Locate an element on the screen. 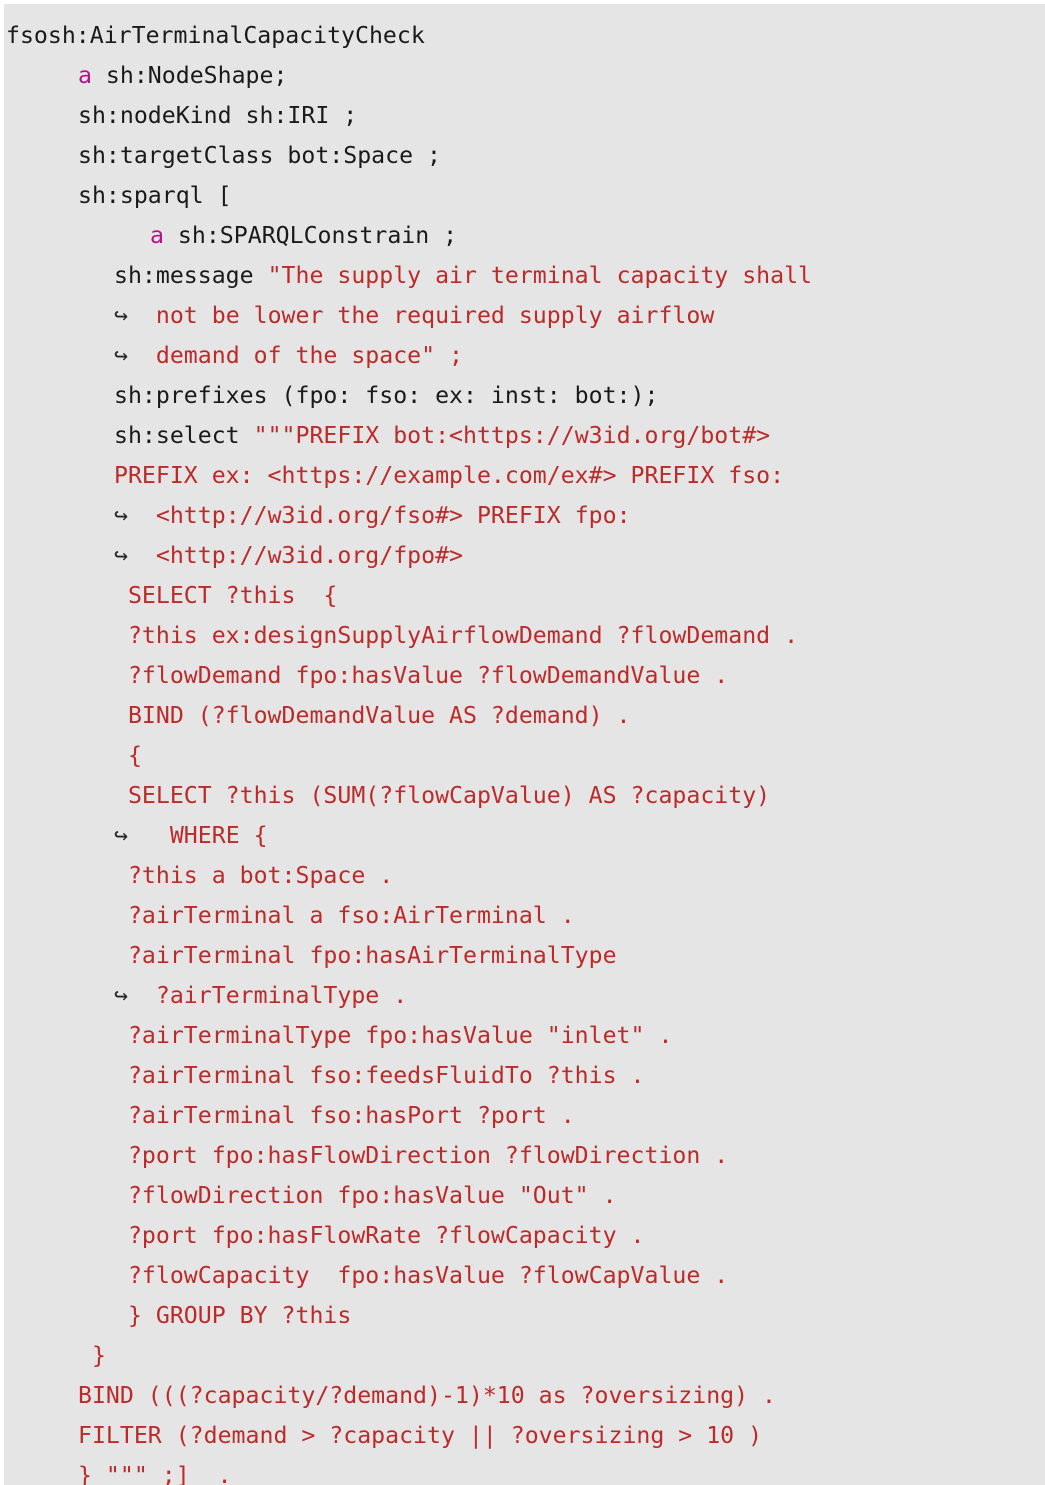 This screenshot has width=1045, height=1485. code-line: ?airTerminal fso:feedsFluidTo ?this . is located at coordinates (524, 1076).